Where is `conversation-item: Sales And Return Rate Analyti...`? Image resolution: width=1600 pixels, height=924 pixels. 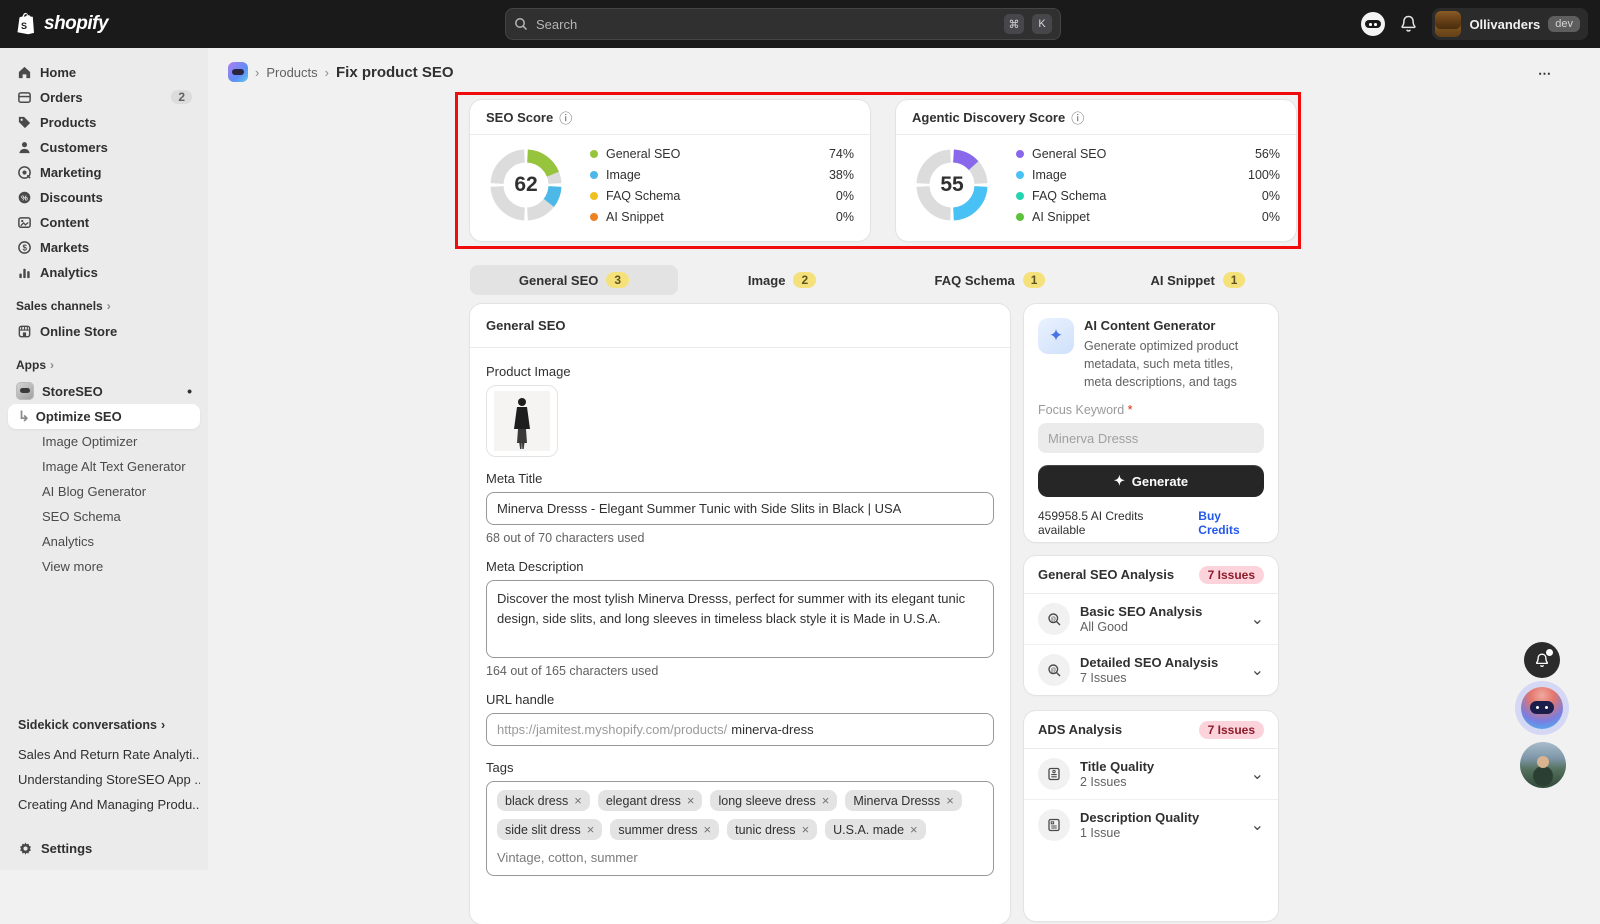 conversation-item: Sales And Return Rate Analyti... is located at coordinates (104, 754).